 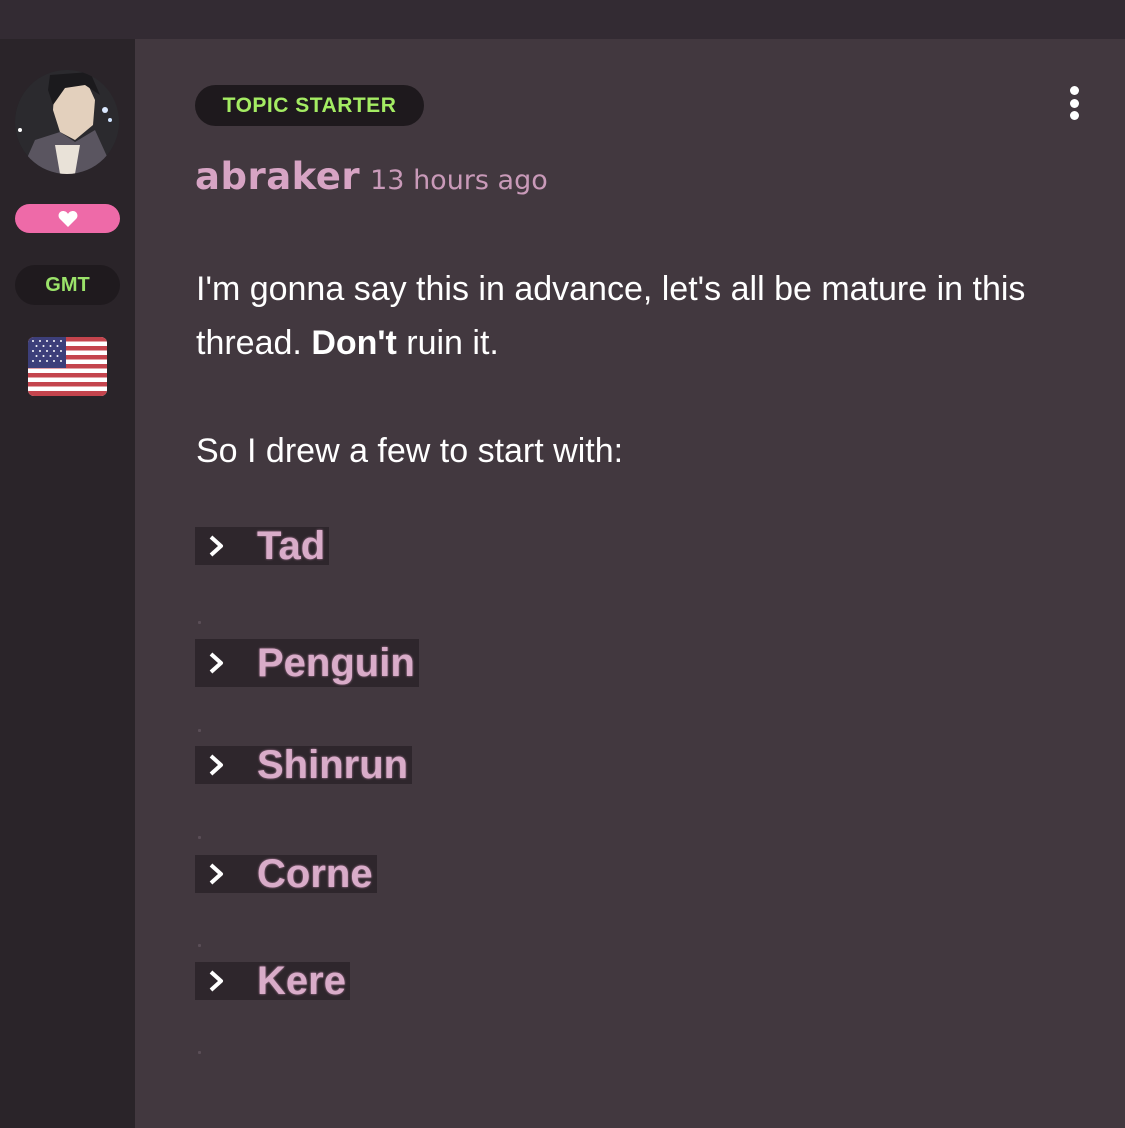 What do you see at coordinates (447, 343) in the screenshot?
I see `paragraph-text-end: ruin it.` at bounding box center [447, 343].